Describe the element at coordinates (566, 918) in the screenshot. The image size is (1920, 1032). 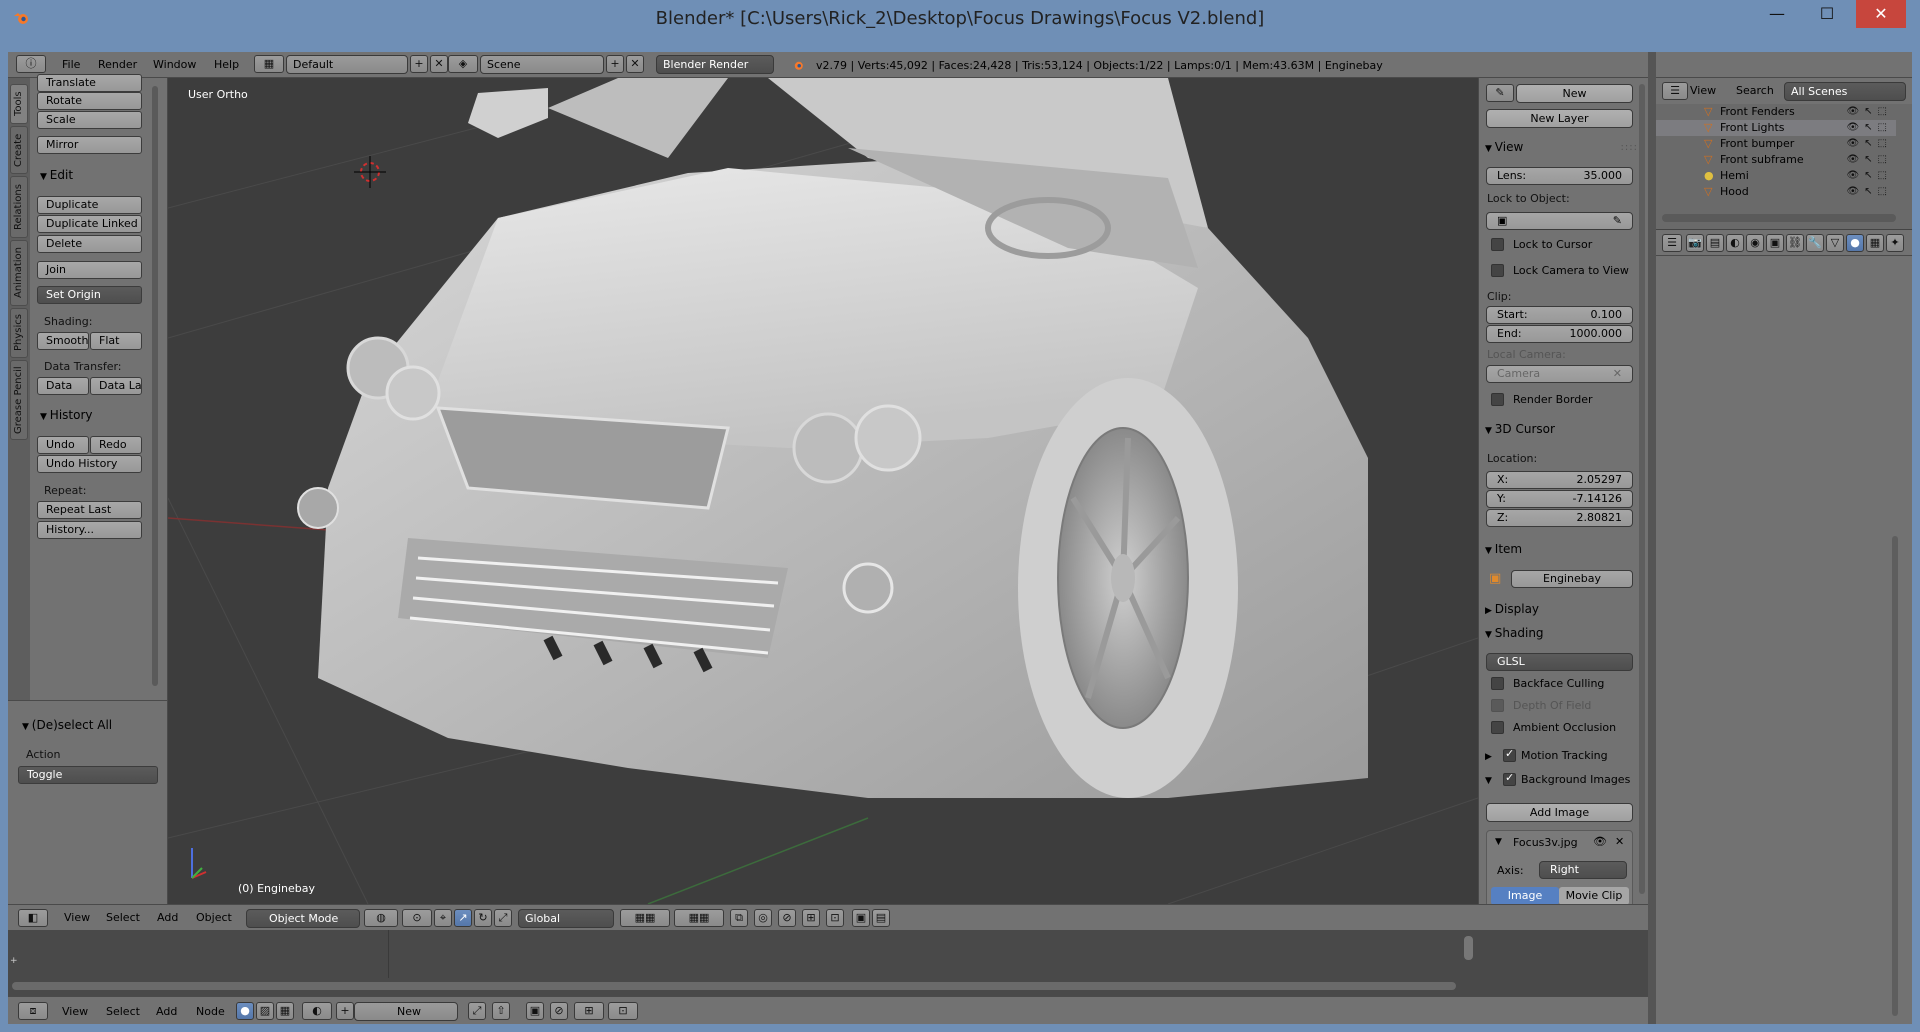
I see `transform-orientation-select: Global` at that location.